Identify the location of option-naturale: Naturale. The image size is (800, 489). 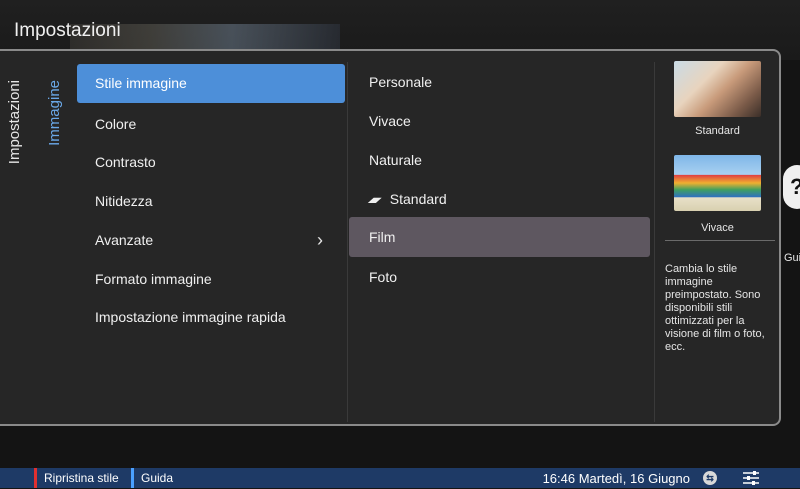
(499, 160).